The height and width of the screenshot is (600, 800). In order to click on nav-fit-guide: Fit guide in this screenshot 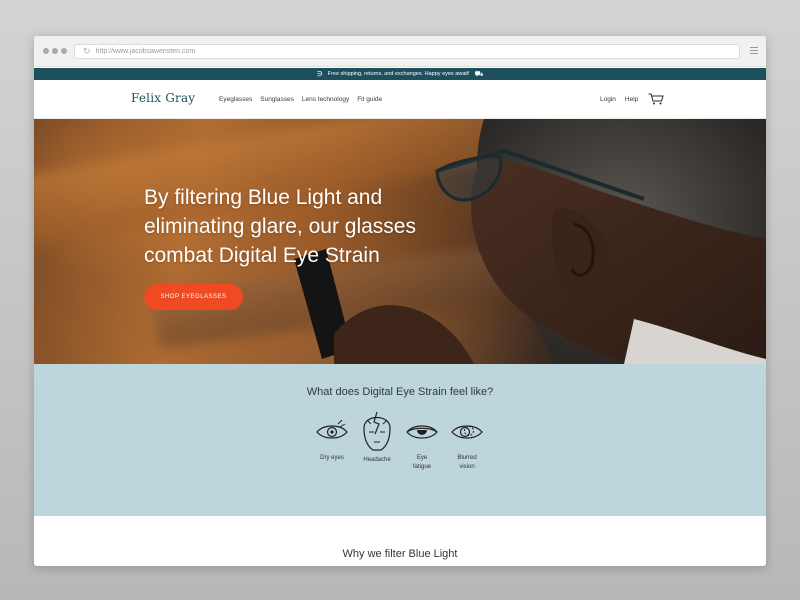, I will do `click(369, 99)`.